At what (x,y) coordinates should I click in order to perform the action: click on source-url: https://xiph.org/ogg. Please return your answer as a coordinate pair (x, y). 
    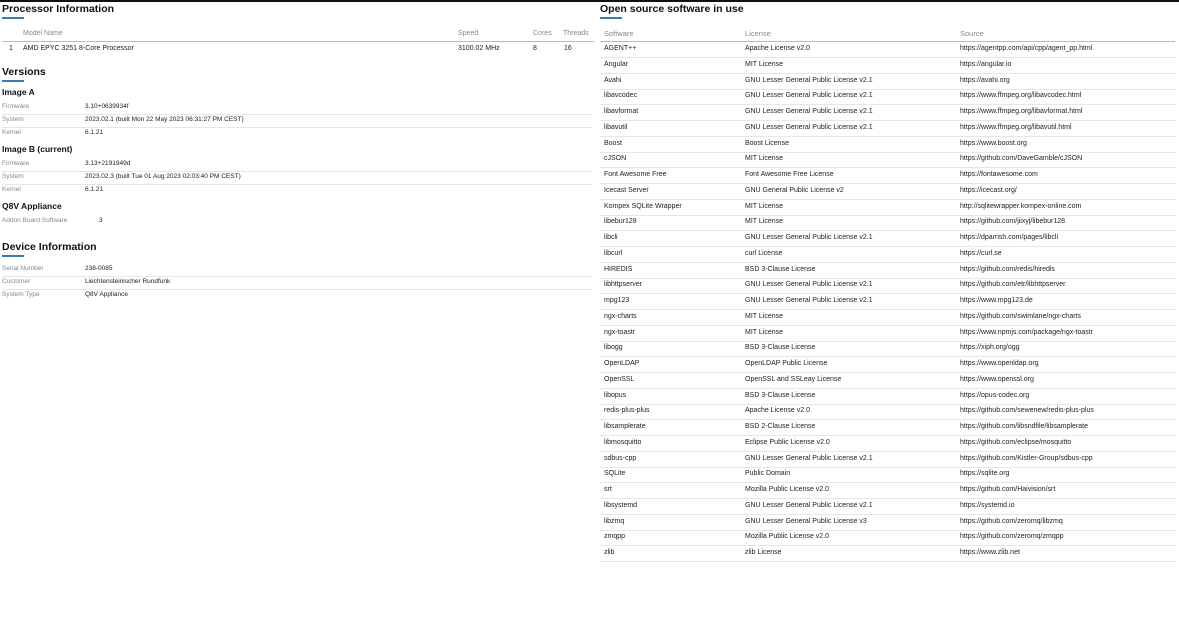
    Looking at the image, I should click on (990, 348).